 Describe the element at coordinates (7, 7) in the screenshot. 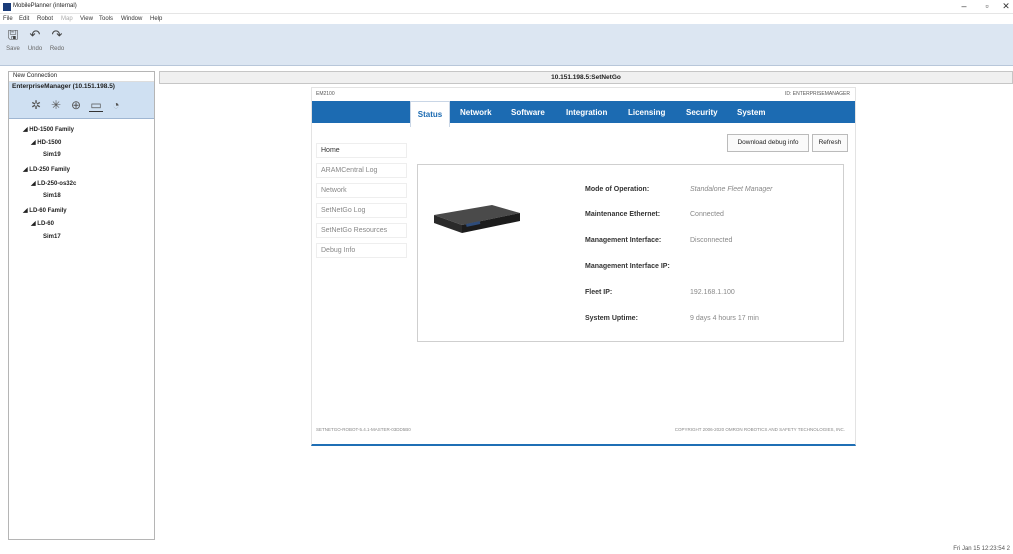

I see `app-icon` at that location.